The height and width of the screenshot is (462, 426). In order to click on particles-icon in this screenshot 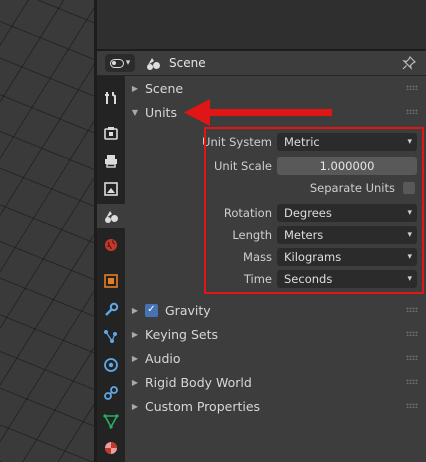, I will do `click(110, 336)`.